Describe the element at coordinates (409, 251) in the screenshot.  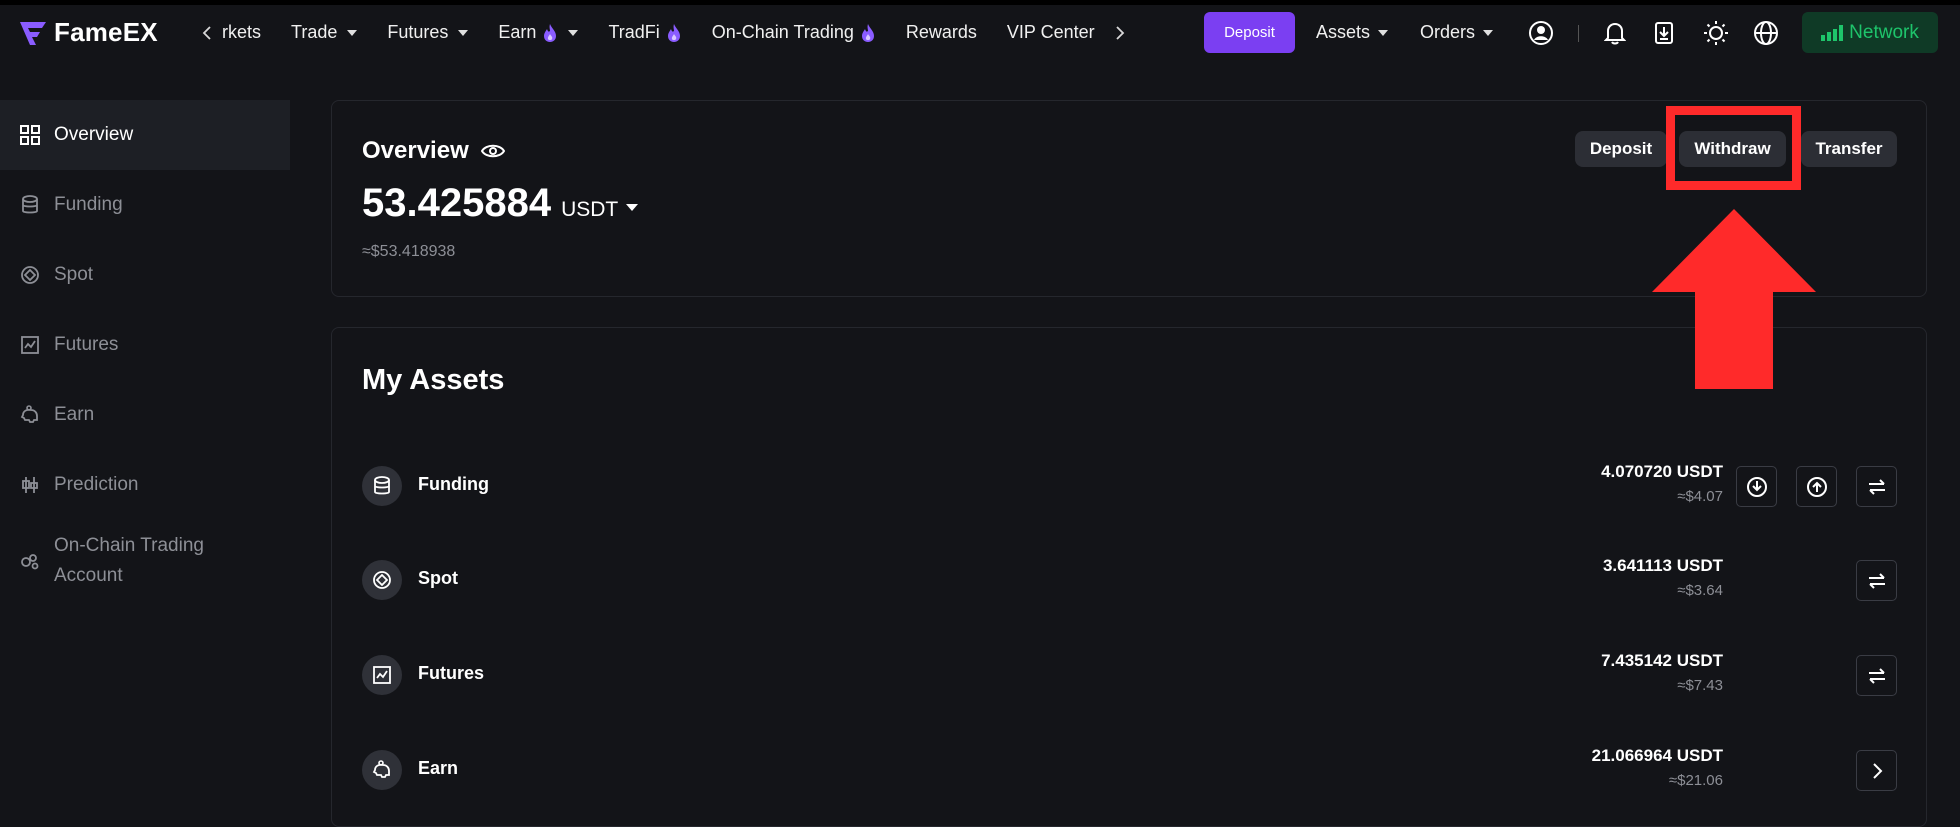
I see `overview-usd-value: ≈$53.418938` at that location.